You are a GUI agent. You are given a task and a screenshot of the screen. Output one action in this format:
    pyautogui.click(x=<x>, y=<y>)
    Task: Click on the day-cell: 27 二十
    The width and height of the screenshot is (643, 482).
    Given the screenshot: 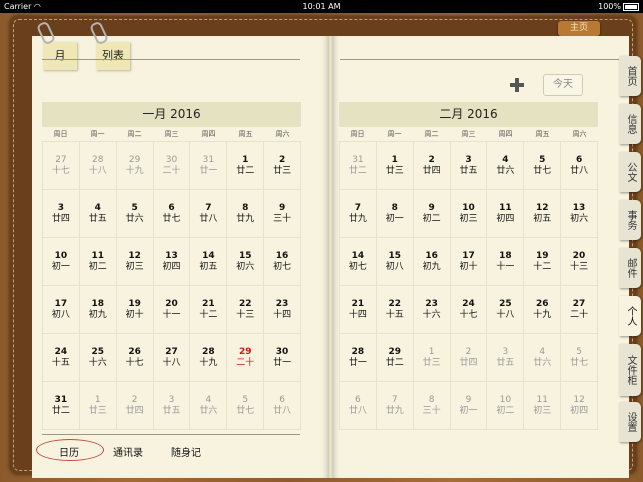 What is the action you would take?
    pyautogui.click(x=579, y=309)
    